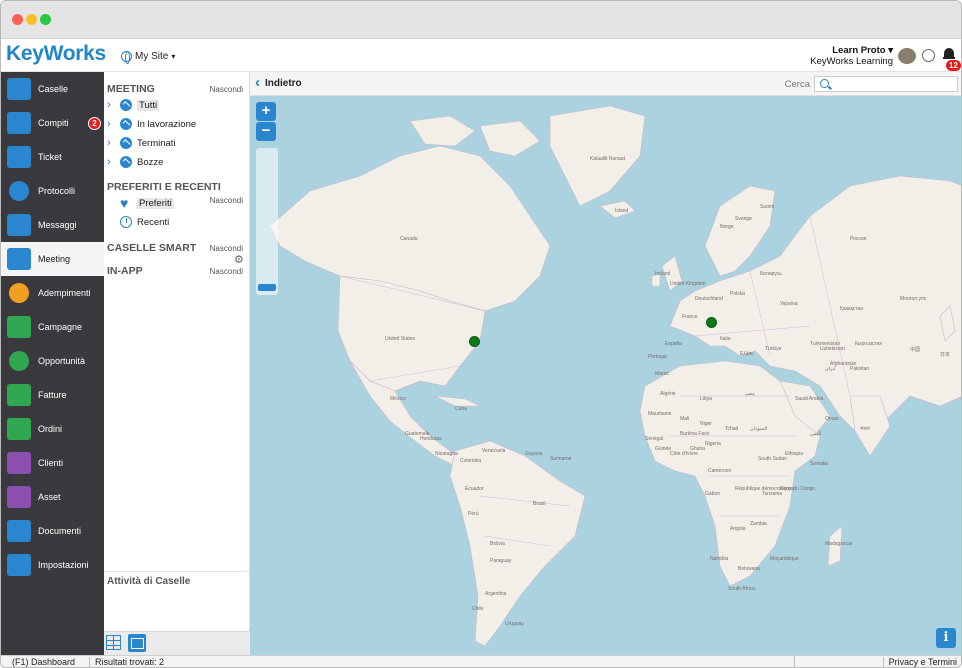  I want to click on sidebar-item-label: Protocolli, so click(57, 191).